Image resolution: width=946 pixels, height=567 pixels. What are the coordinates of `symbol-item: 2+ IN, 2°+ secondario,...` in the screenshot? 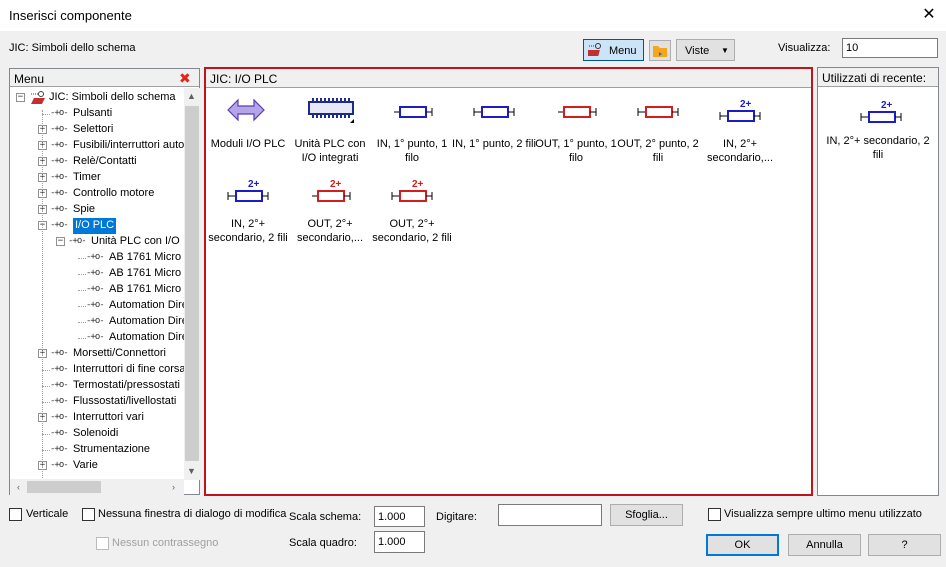 It's located at (740, 136).